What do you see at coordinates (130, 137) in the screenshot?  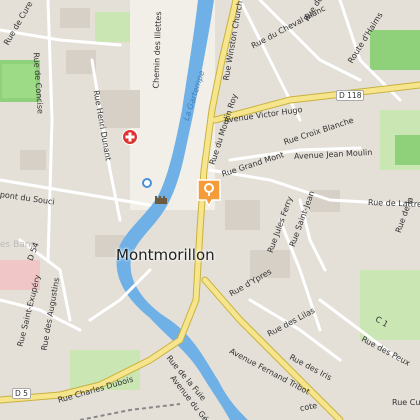 I see `hospital-icon` at bounding box center [130, 137].